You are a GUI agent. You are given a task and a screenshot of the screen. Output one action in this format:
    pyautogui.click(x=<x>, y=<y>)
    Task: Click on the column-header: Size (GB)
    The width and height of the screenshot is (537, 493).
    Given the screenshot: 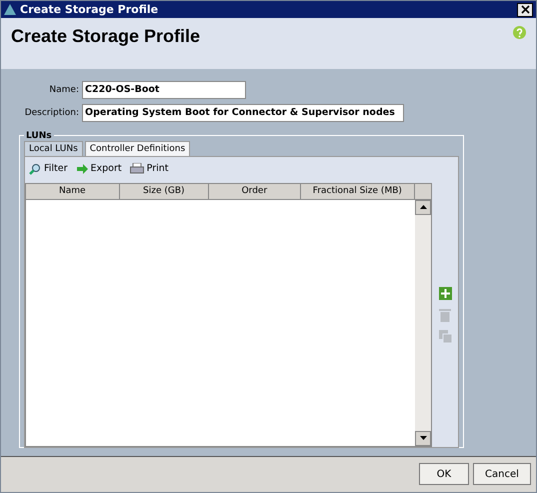 What is the action you would take?
    pyautogui.click(x=165, y=192)
    